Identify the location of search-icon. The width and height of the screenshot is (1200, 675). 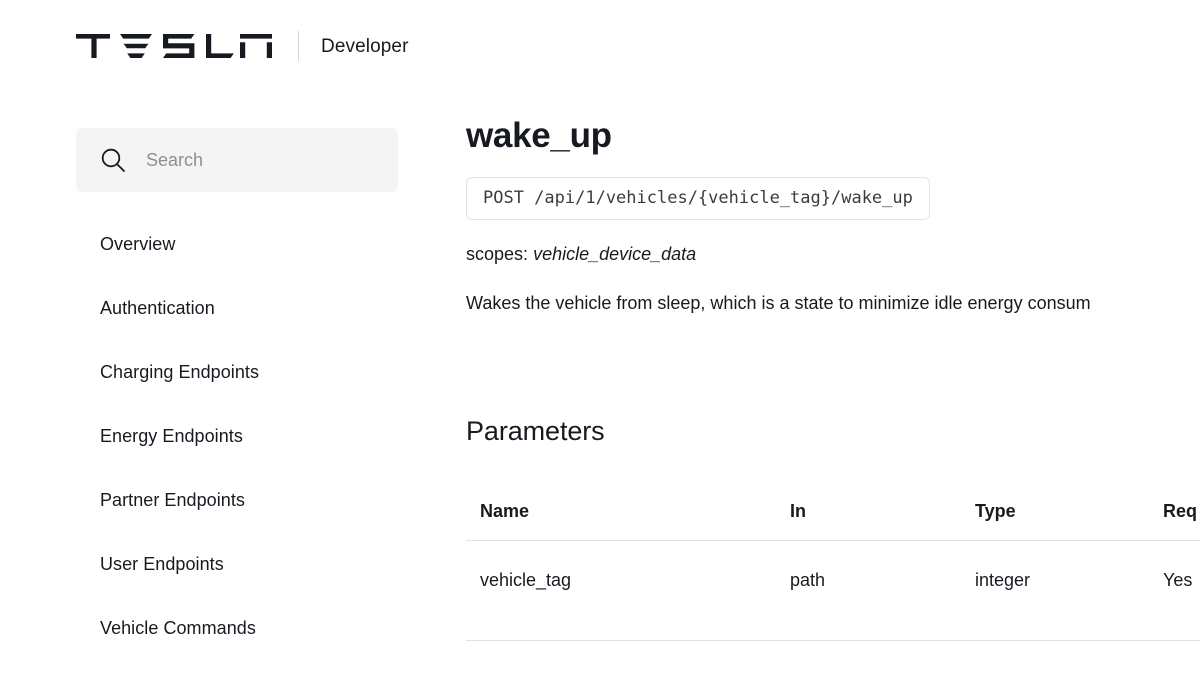
(113, 160).